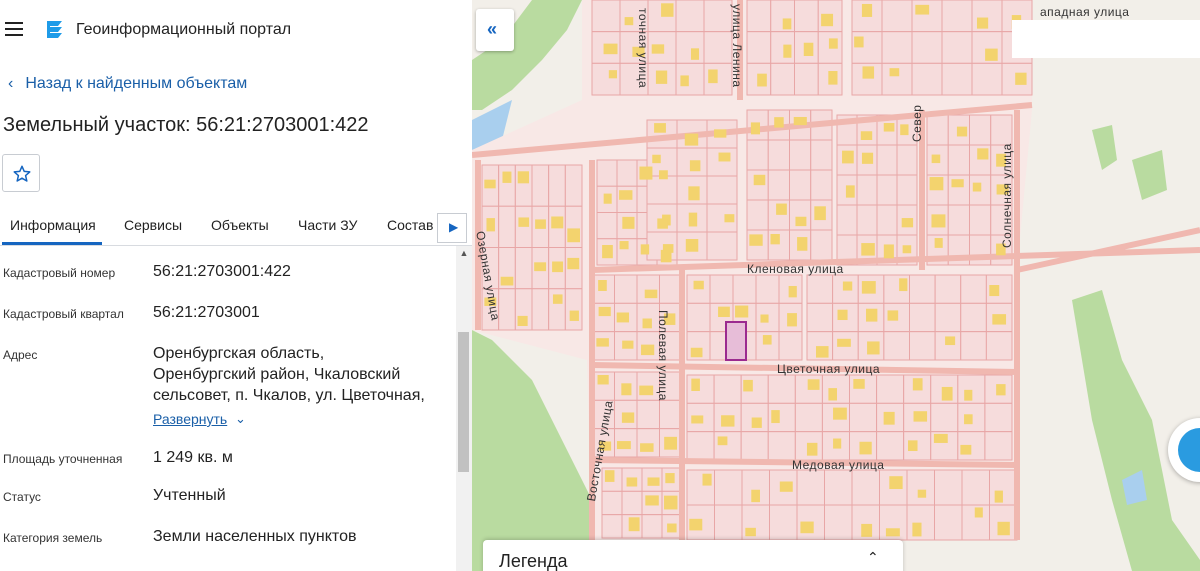 This screenshot has height=571, width=1200. I want to click on tab-services: Сервисы, so click(153, 225).